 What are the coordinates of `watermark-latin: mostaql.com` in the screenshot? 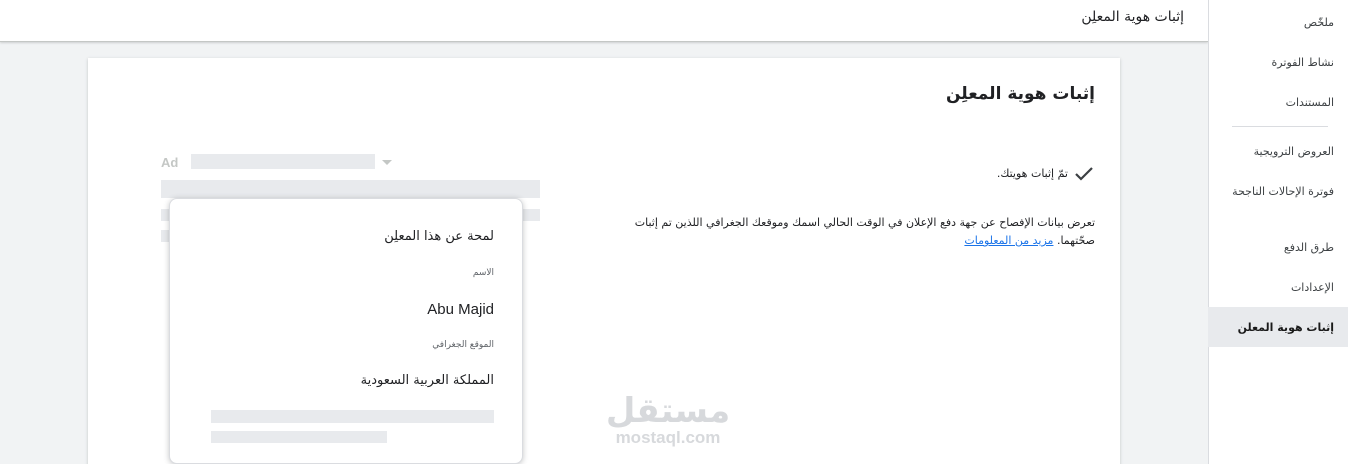 It's located at (668, 437).